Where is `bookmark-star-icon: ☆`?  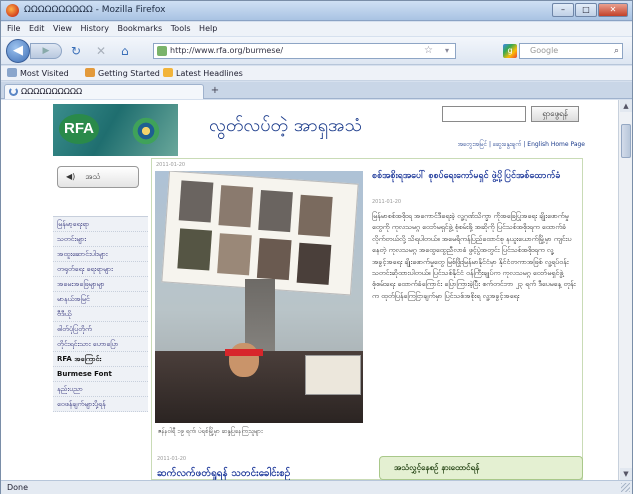
bookmark-star-icon: ☆ is located at coordinates (428, 51).